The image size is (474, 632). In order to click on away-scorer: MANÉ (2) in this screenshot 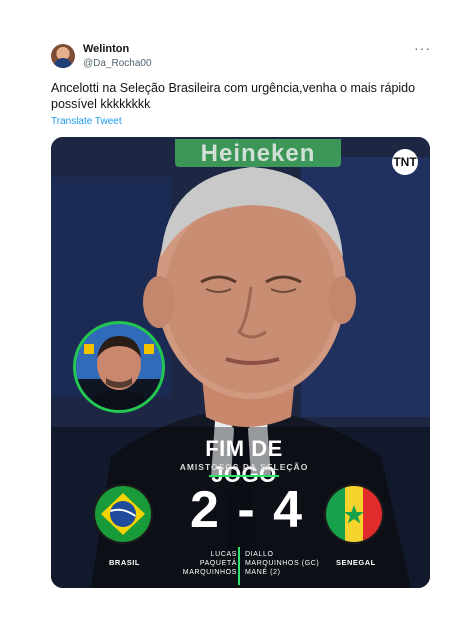, I will do `click(263, 572)`.